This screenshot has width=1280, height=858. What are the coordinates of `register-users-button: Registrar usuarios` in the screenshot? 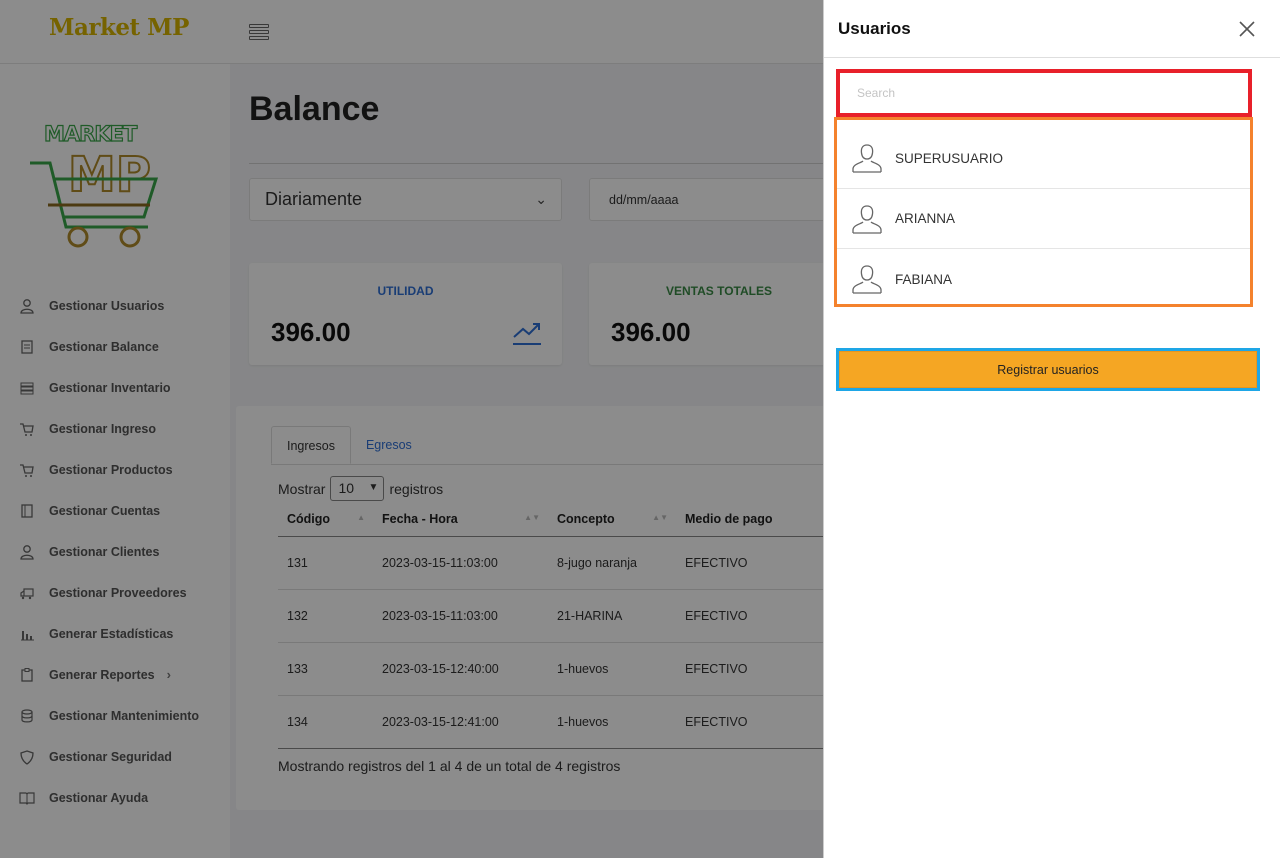 It's located at (1048, 369).